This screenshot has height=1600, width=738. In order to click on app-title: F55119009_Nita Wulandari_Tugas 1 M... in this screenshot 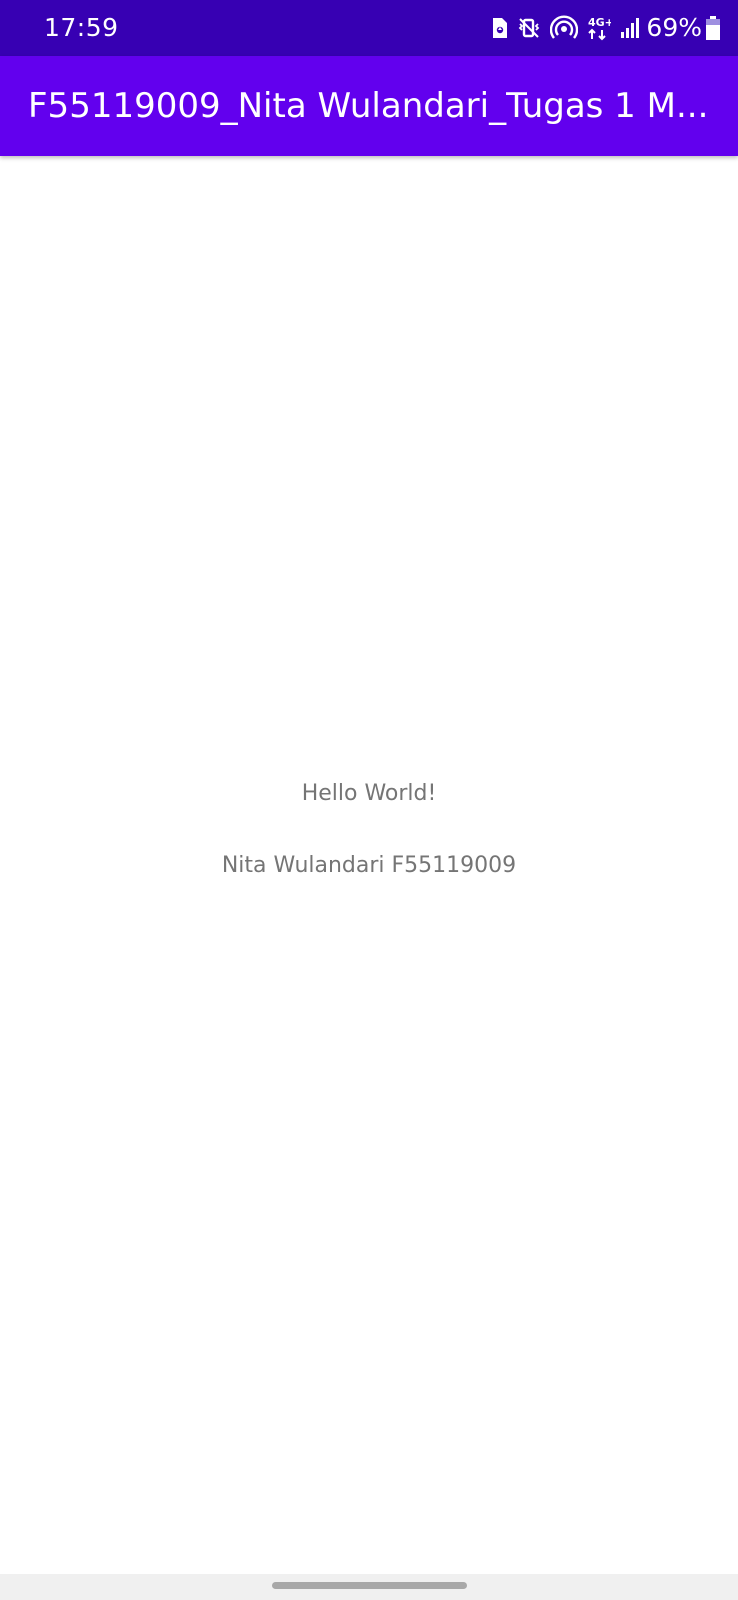, I will do `click(368, 106)`.